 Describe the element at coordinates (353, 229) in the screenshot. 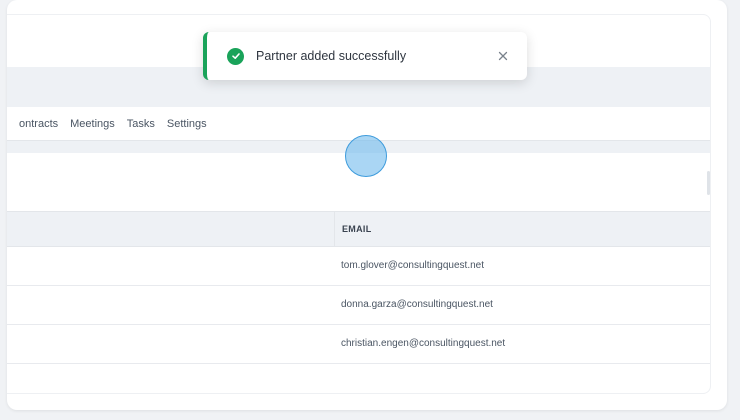

I see `column-header-email: EMAIL` at that location.